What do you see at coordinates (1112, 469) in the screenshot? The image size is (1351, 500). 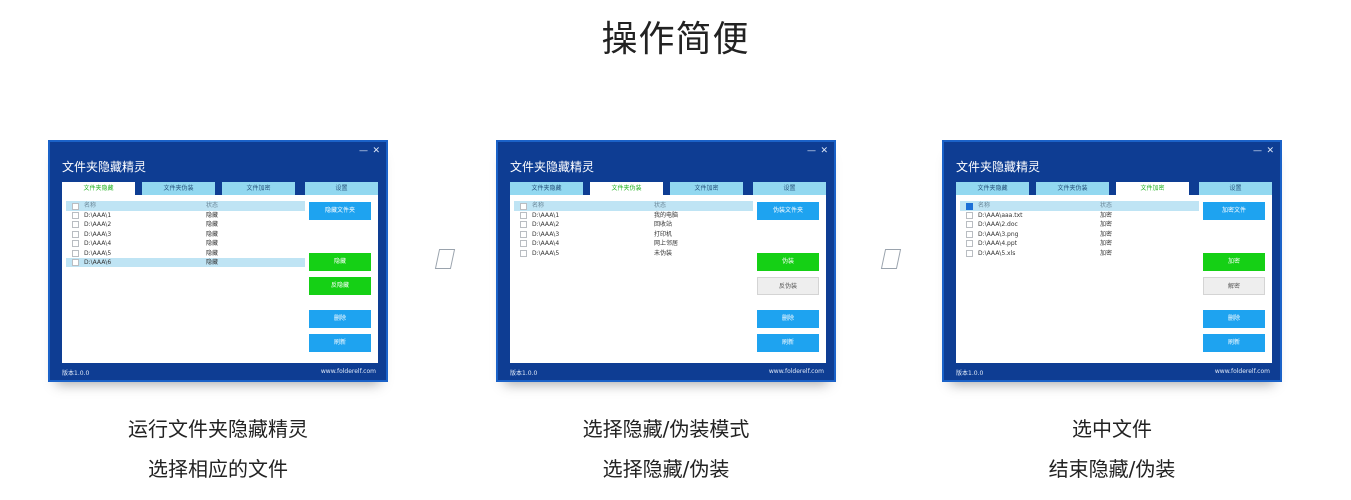 I see `caption-line-2: 结束隐藏/伪装` at bounding box center [1112, 469].